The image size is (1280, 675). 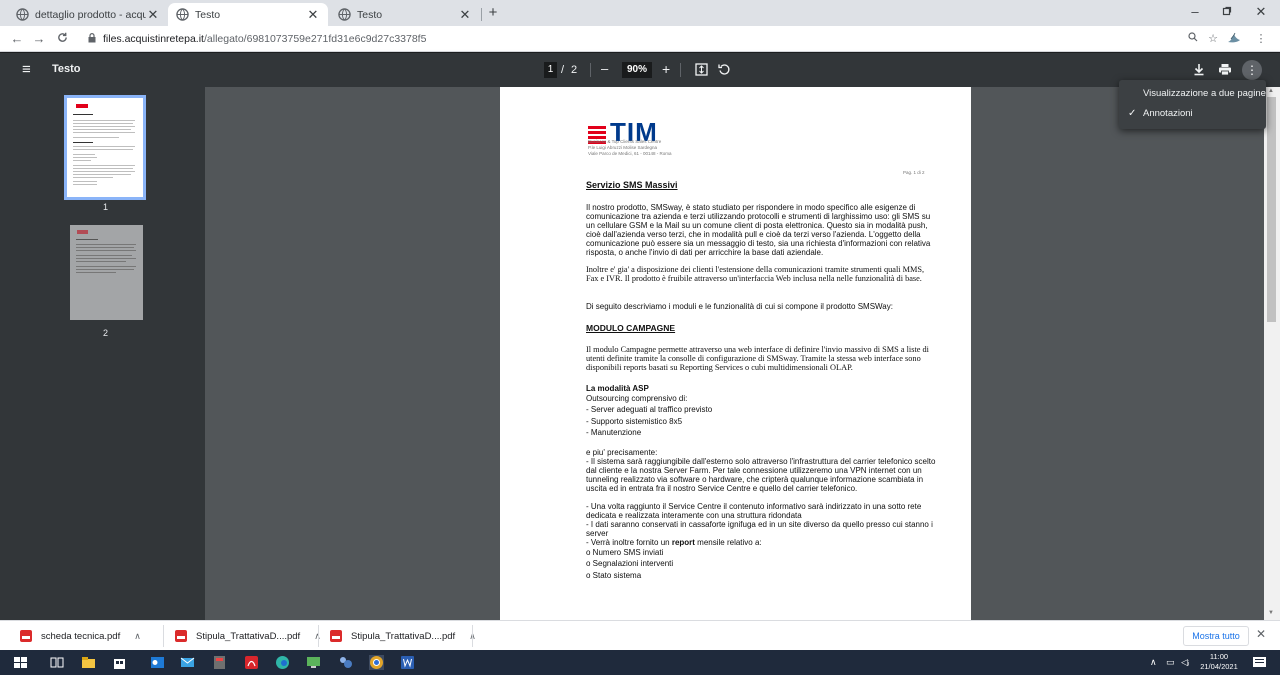 I want to click on clock: 11:00 21/04/2021, so click(x=1219, y=662).